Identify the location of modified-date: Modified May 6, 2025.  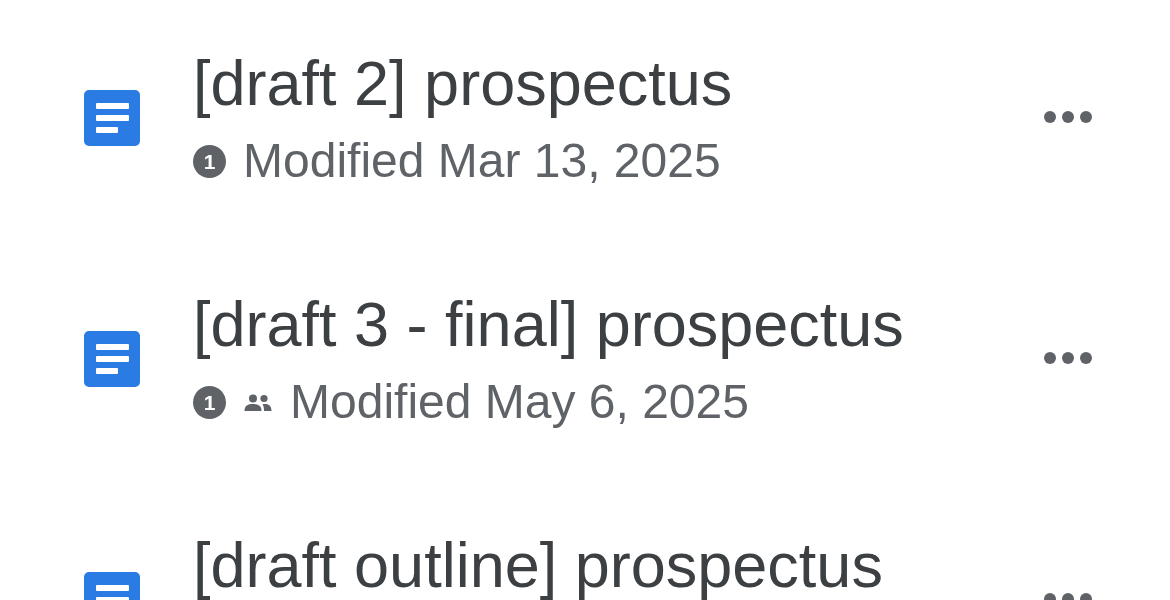
(519, 402).